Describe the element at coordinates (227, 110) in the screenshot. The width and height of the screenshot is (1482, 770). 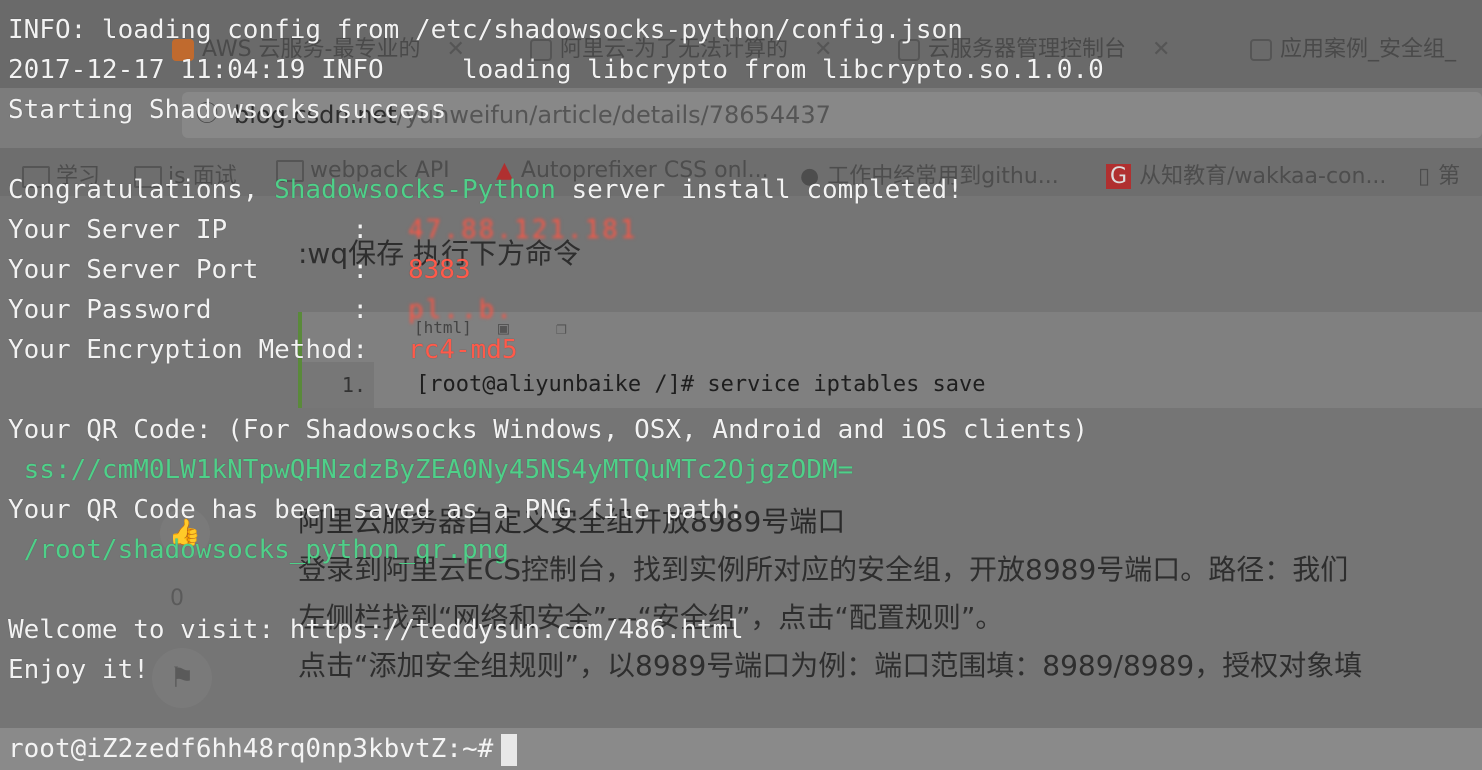
I see `starting-line: Starting Shadowsocks success` at that location.